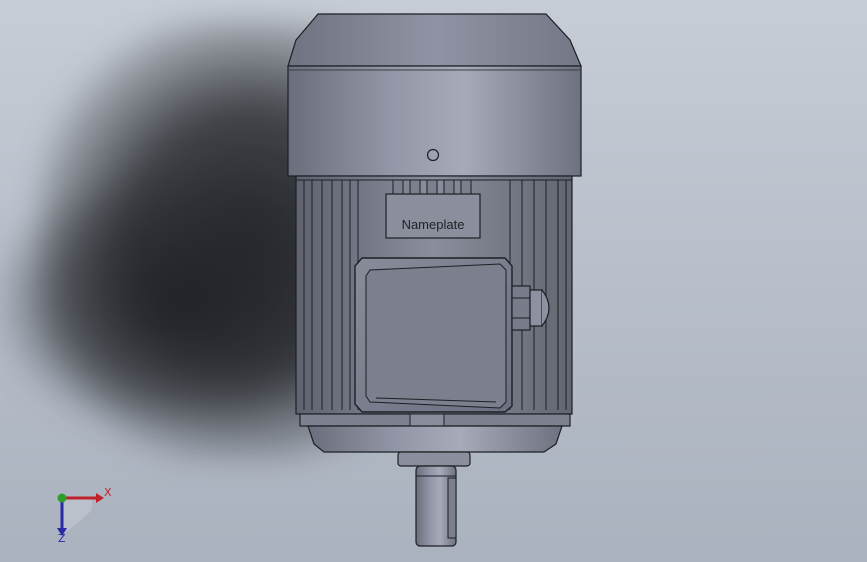  Describe the element at coordinates (84, 515) in the screenshot. I see `view-triad: X Z` at that location.